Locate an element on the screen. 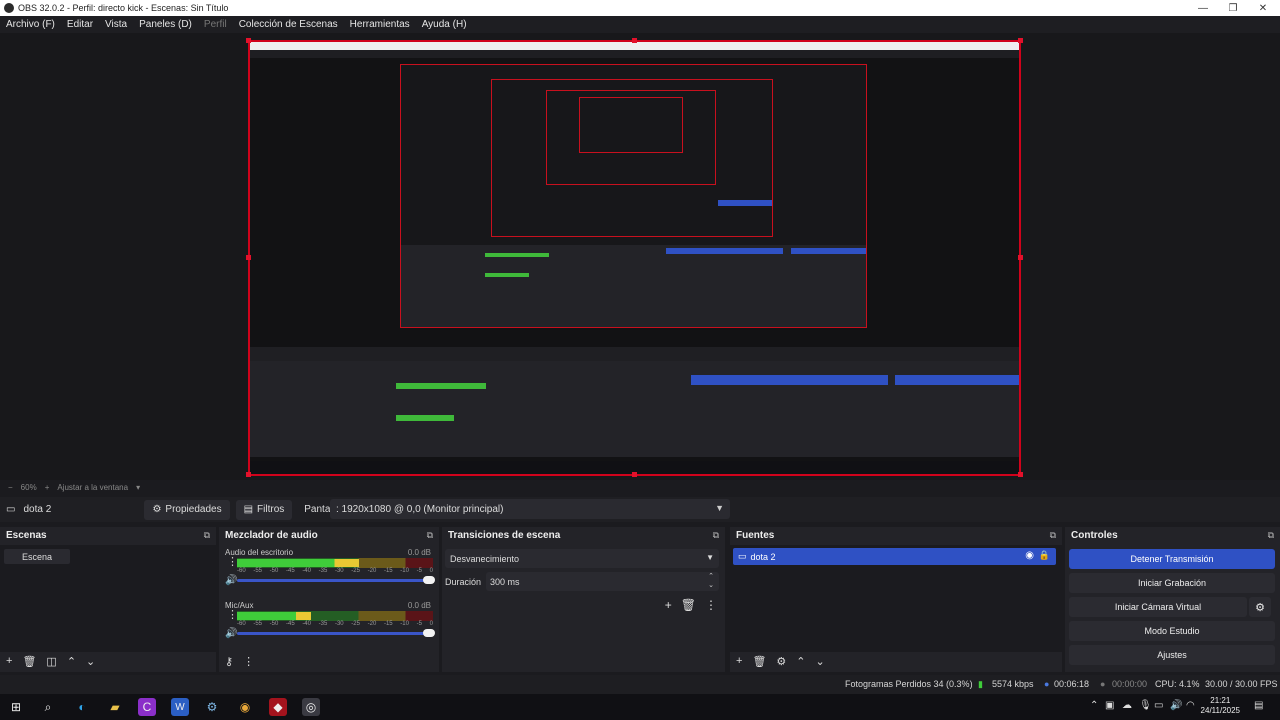 This screenshot has width=1280, height=720. settings-button: Ajustes is located at coordinates (1172, 655).